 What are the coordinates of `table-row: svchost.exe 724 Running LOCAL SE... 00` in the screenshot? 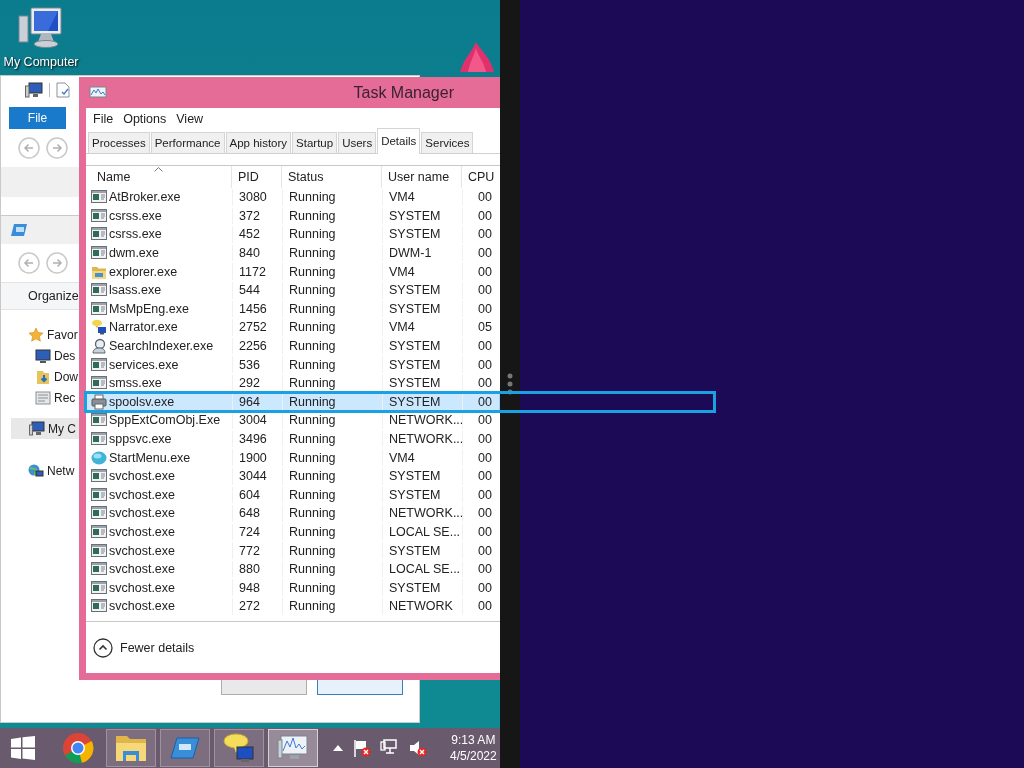 It's located at (293, 532).